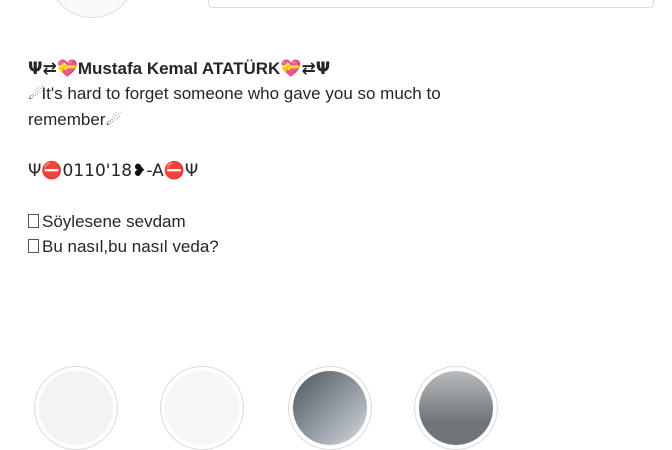  What do you see at coordinates (343, 171) in the screenshot?
I see `bio-date-line: Ψ⛔0110'18❥ -A⛔Ψ` at bounding box center [343, 171].